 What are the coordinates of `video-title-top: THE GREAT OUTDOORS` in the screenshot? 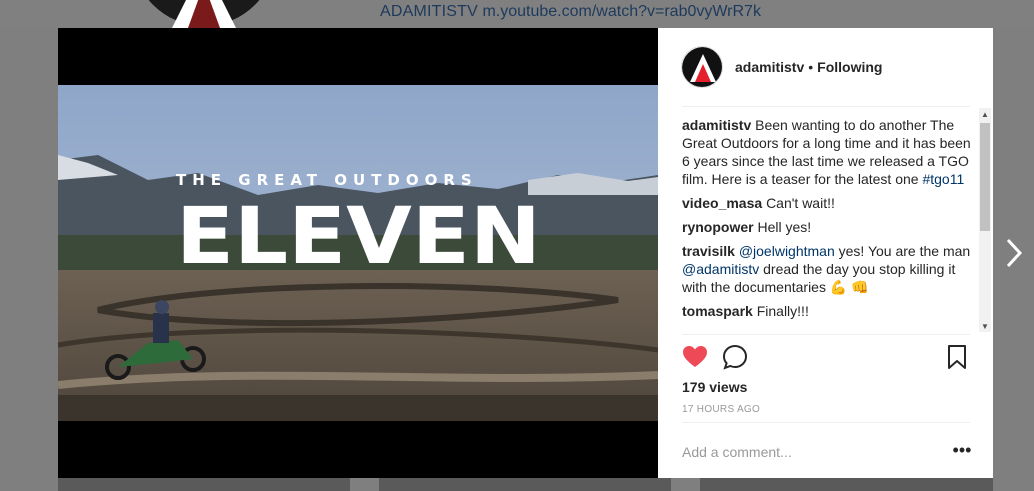 It's located at (327, 180).